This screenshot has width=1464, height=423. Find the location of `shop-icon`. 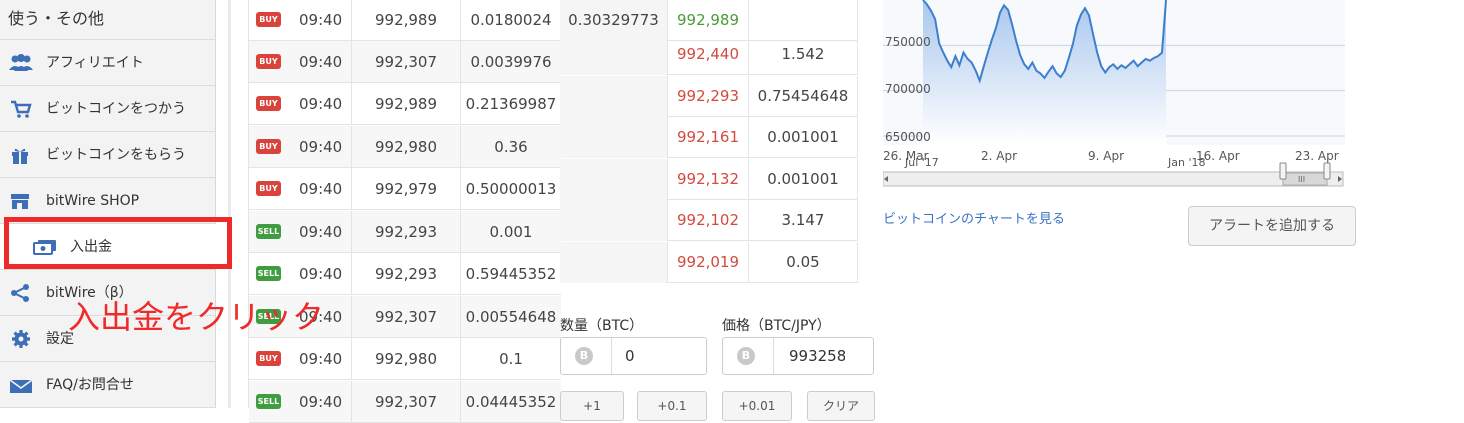

shop-icon is located at coordinates (20, 201).